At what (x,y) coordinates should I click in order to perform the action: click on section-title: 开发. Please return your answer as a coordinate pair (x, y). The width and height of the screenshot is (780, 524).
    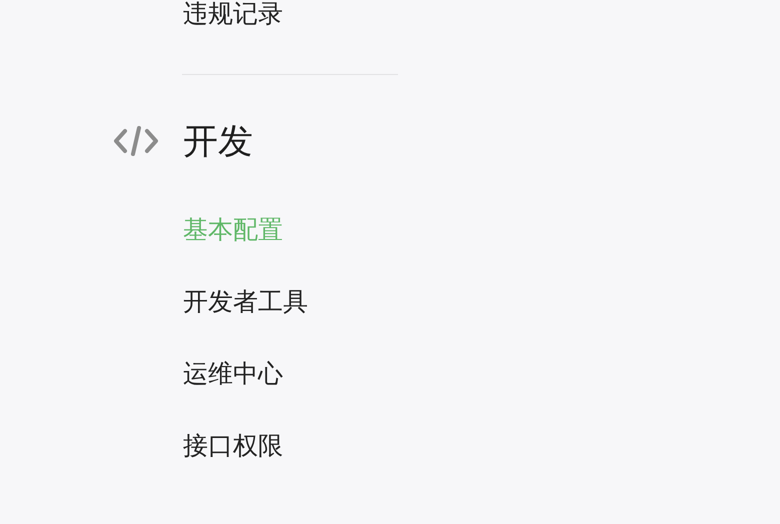
    Looking at the image, I should click on (218, 142).